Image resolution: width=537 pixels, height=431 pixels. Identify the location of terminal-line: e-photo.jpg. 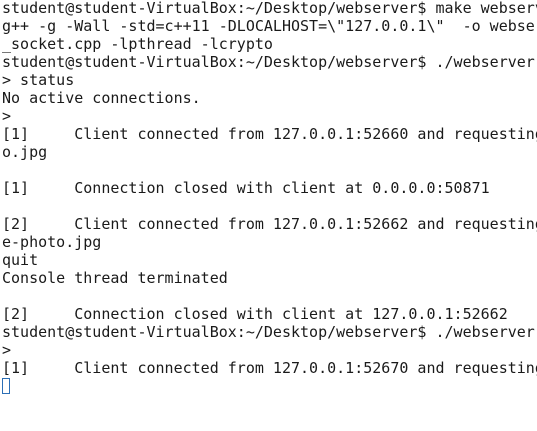
(52, 242).